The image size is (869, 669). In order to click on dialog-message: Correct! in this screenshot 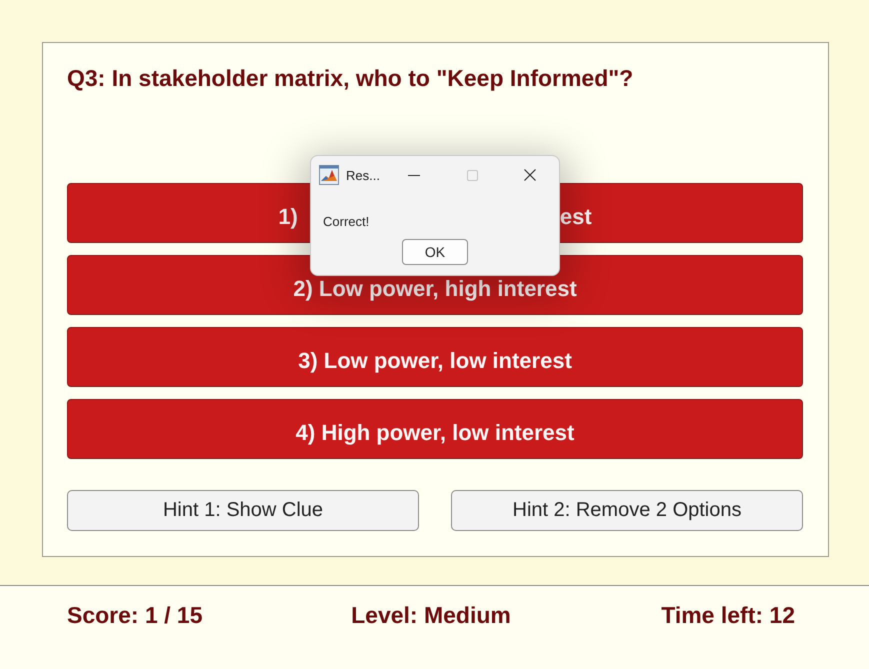, I will do `click(346, 222)`.